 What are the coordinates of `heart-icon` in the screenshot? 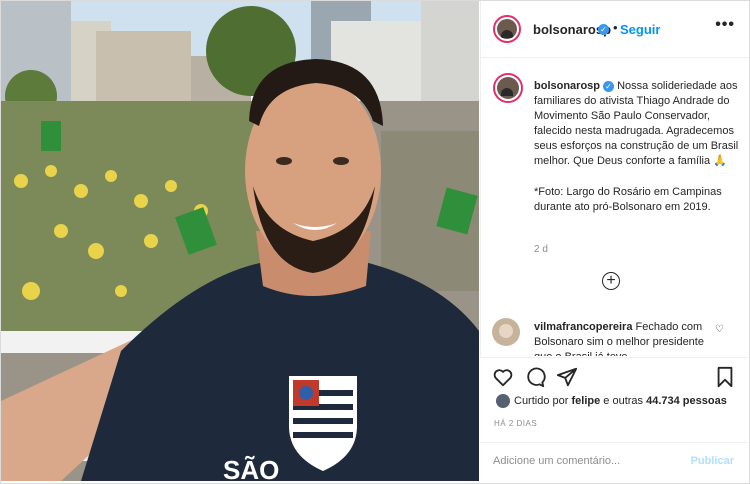 It's located at (503, 377).